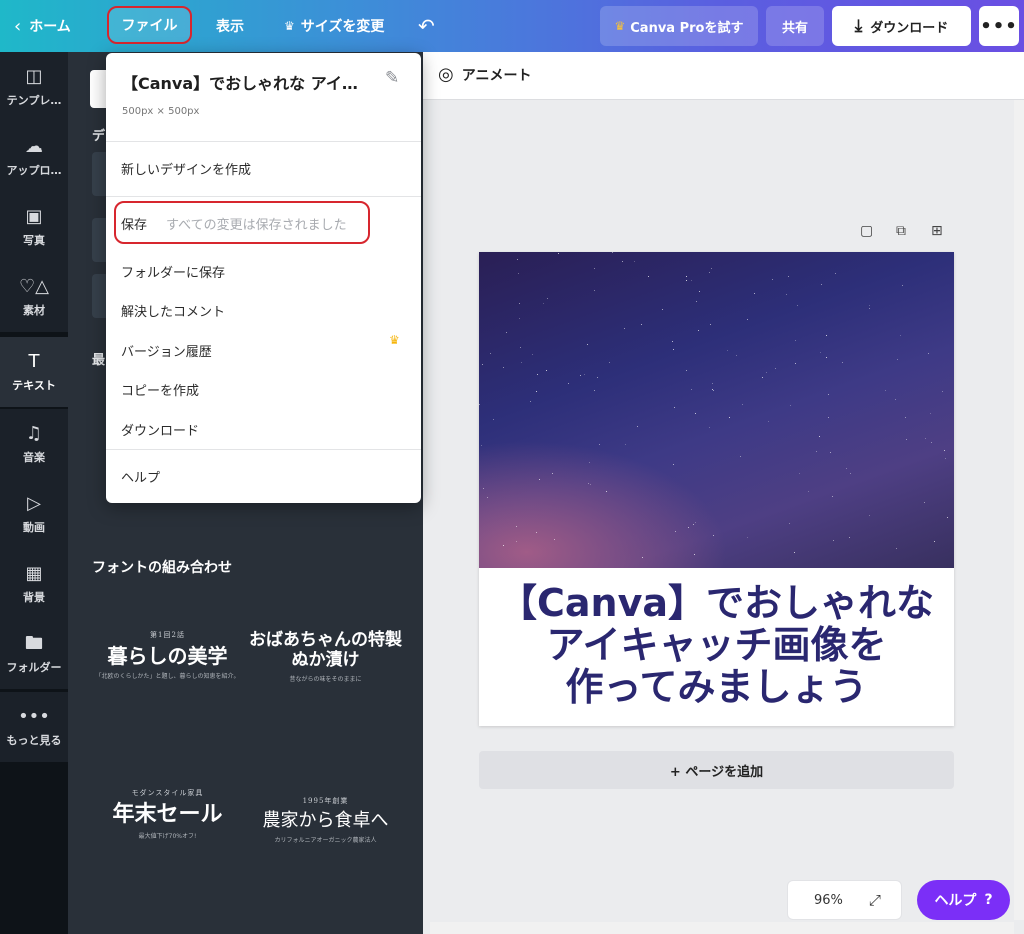 This screenshot has width=1024, height=934. Describe the element at coordinates (34, 227) in the screenshot. I see `rail-item-photos: ▣ 写真` at that location.